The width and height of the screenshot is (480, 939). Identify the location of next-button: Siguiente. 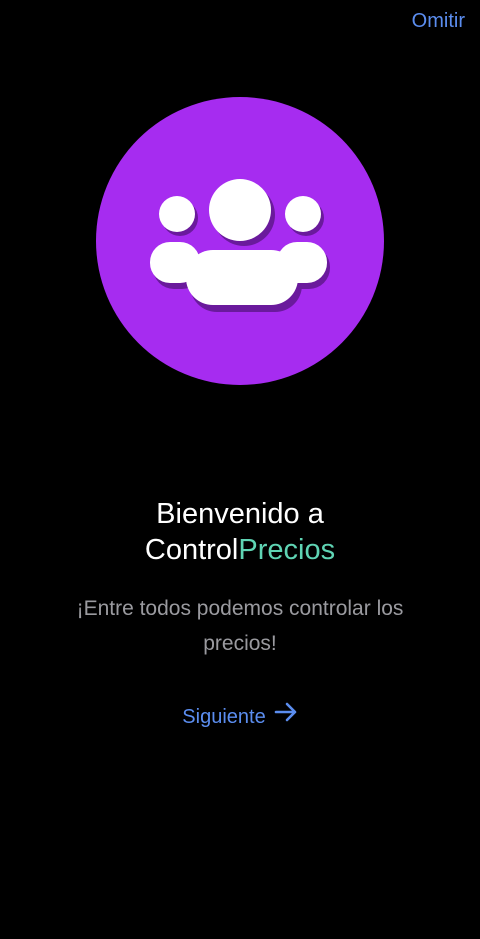
(240, 716).